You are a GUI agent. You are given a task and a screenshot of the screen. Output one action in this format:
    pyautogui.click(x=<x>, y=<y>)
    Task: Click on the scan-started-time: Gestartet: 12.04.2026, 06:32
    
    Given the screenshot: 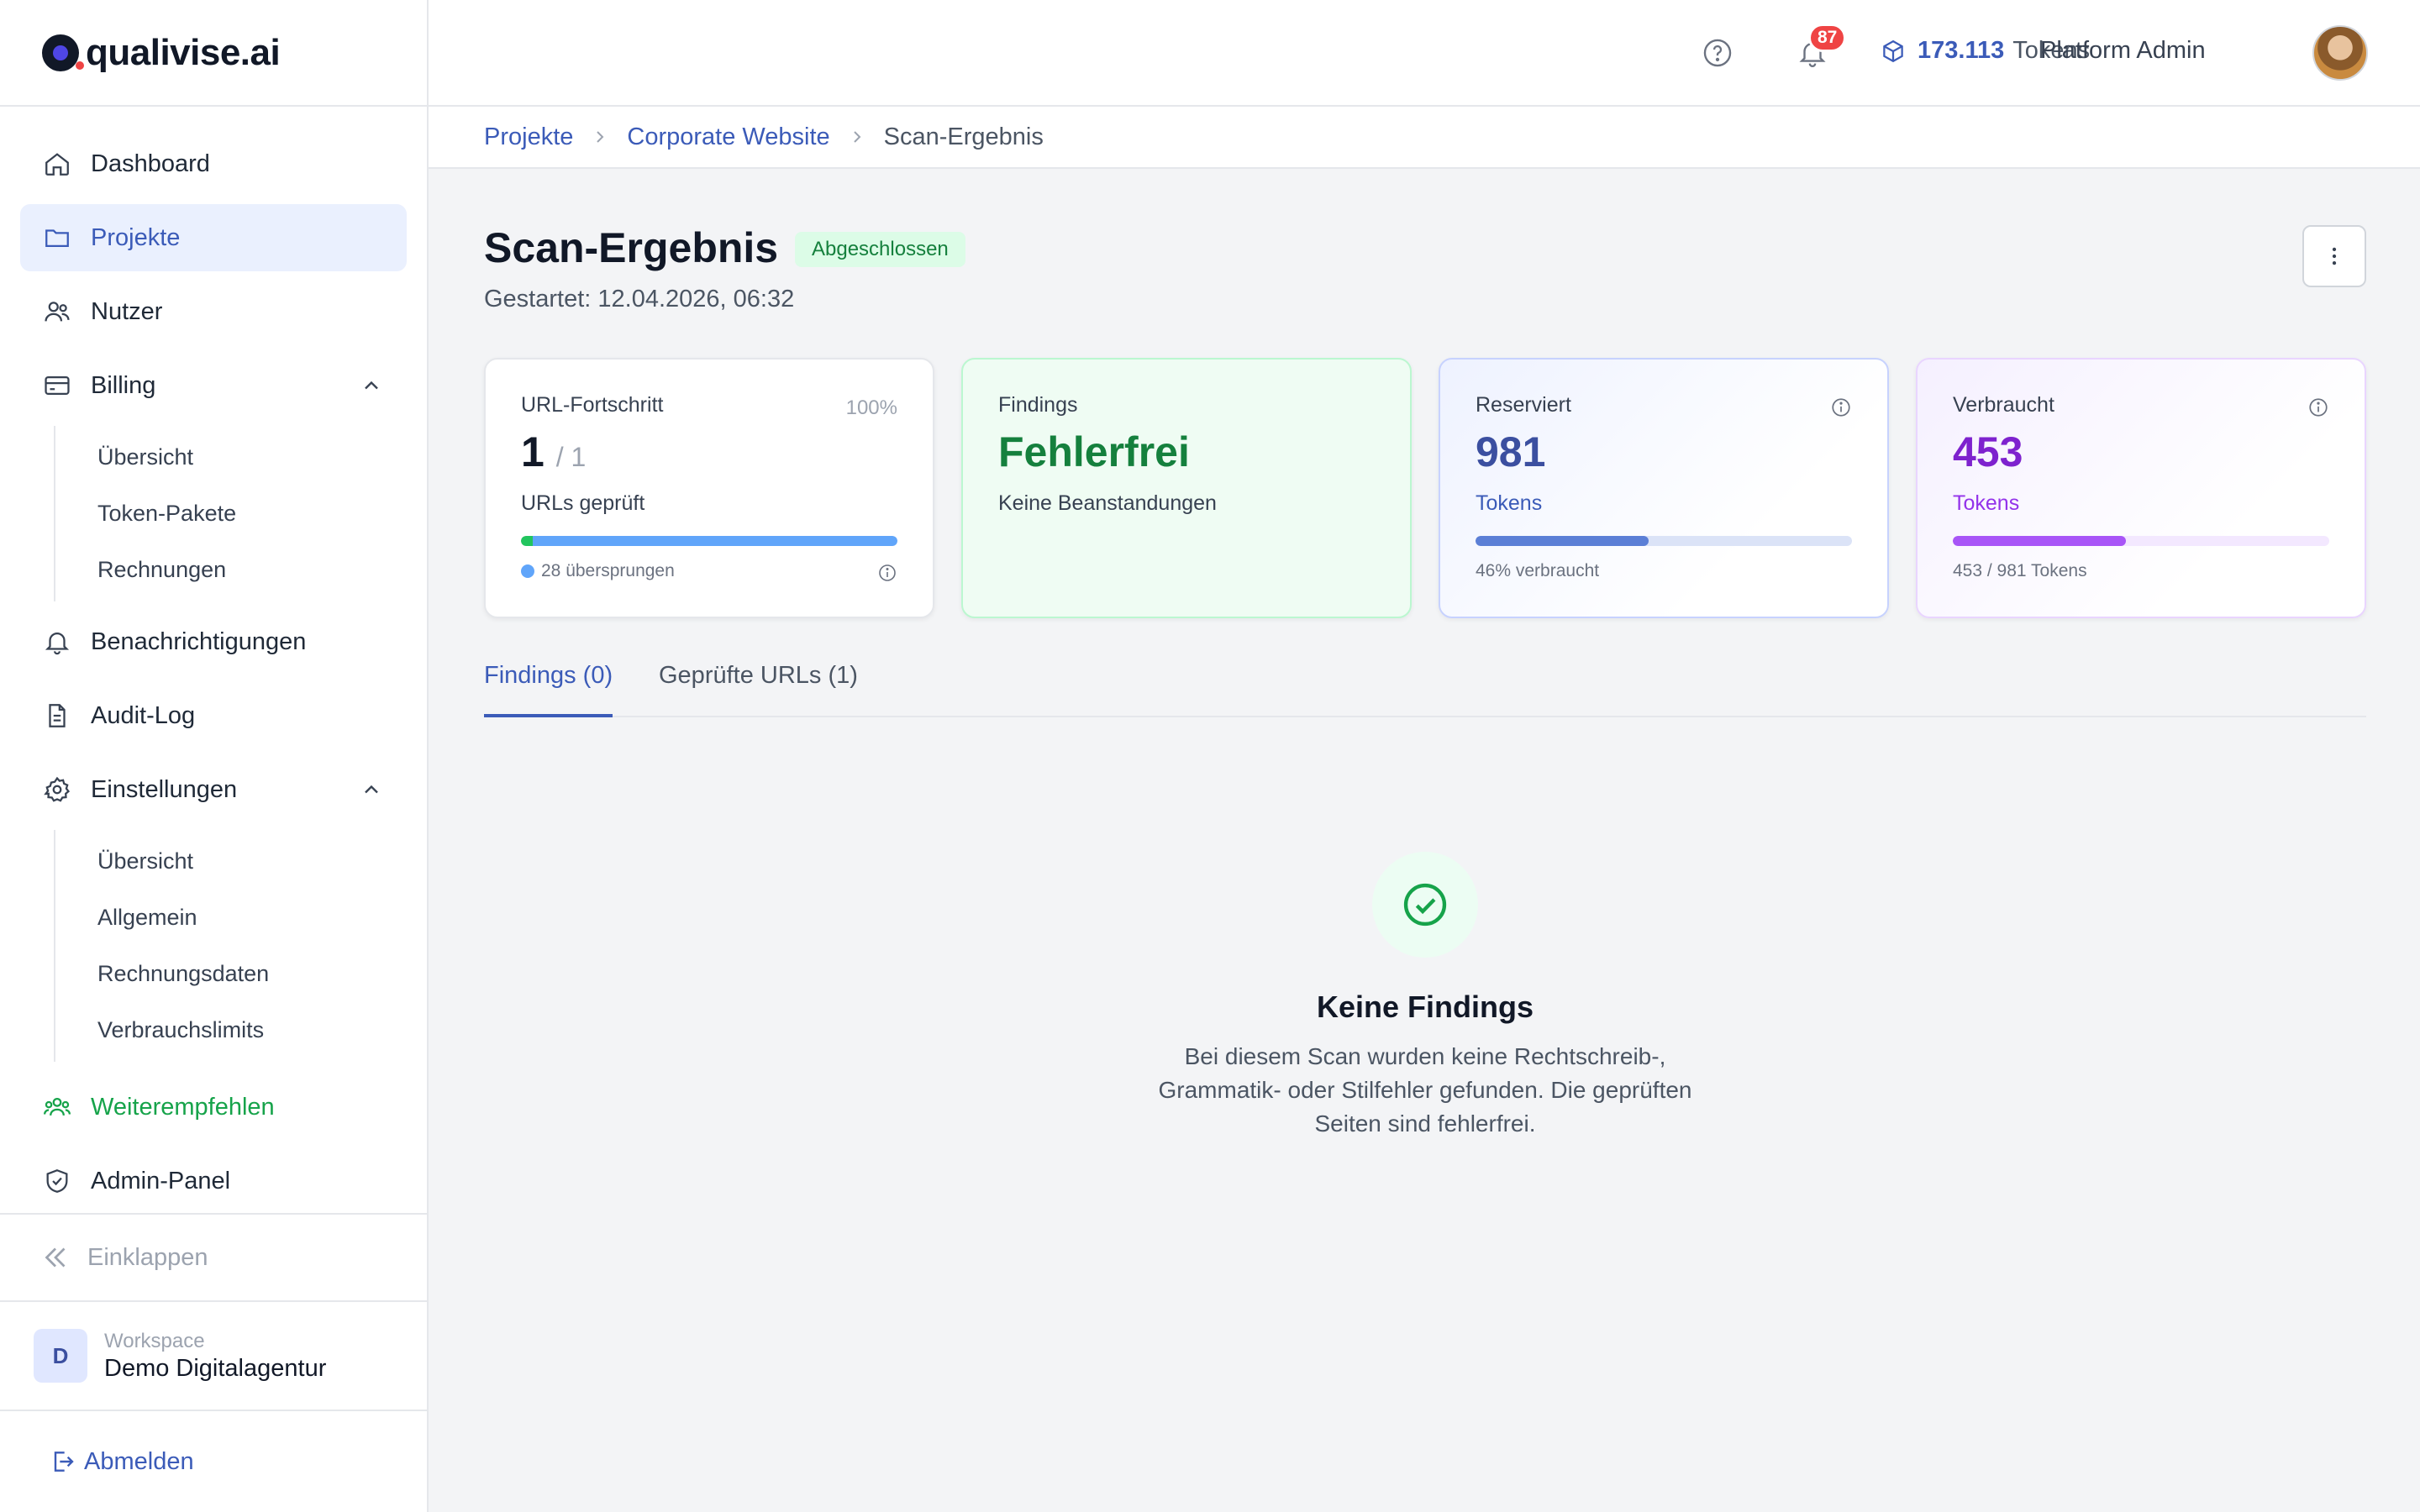 What is the action you would take?
    pyautogui.click(x=639, y=299)
    